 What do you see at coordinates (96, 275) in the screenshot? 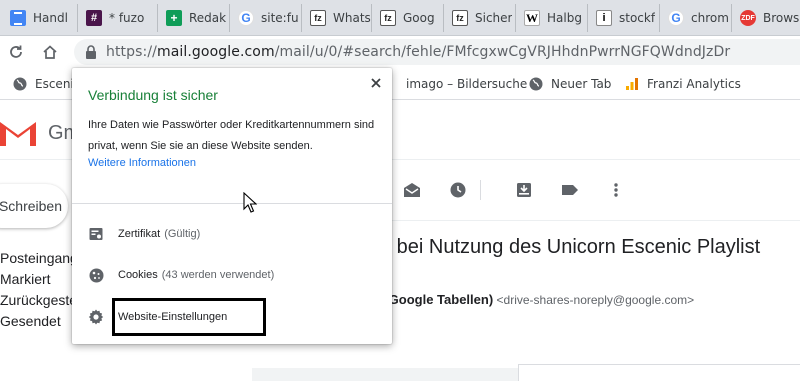
I see `cookie-icon` at bounding box center [96, 275].